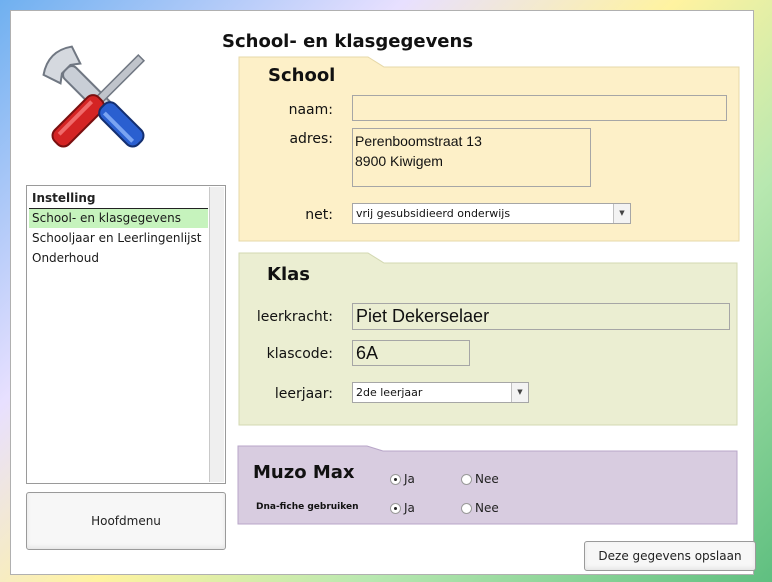 The height and width of the screenshot is (582, 772). What do you see at coordinates (216, 334) in the screenshot?
I see `list-scrollbar` at bounding box center [216, 334].